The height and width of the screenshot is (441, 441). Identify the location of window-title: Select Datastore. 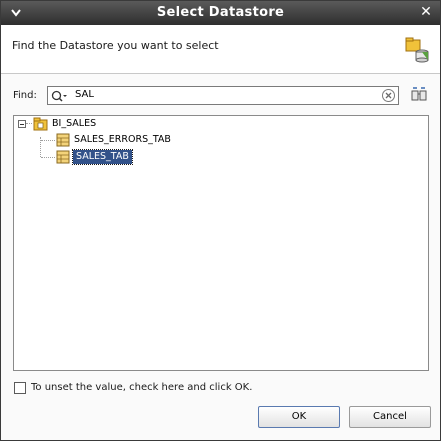
(220, 12).